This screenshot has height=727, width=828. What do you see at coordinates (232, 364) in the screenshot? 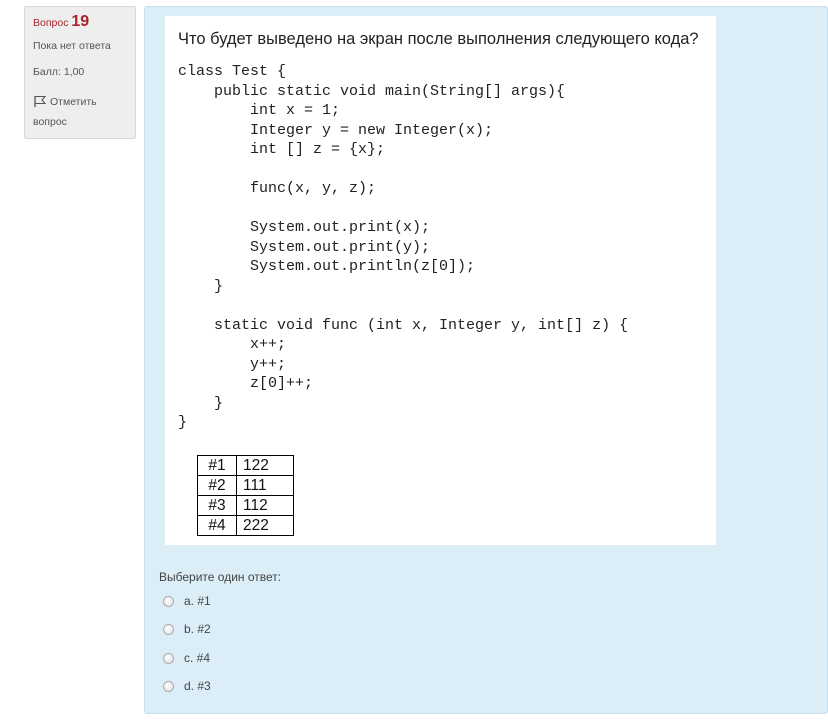
I see `code-line: y++;` at bounding box center [232, 364].